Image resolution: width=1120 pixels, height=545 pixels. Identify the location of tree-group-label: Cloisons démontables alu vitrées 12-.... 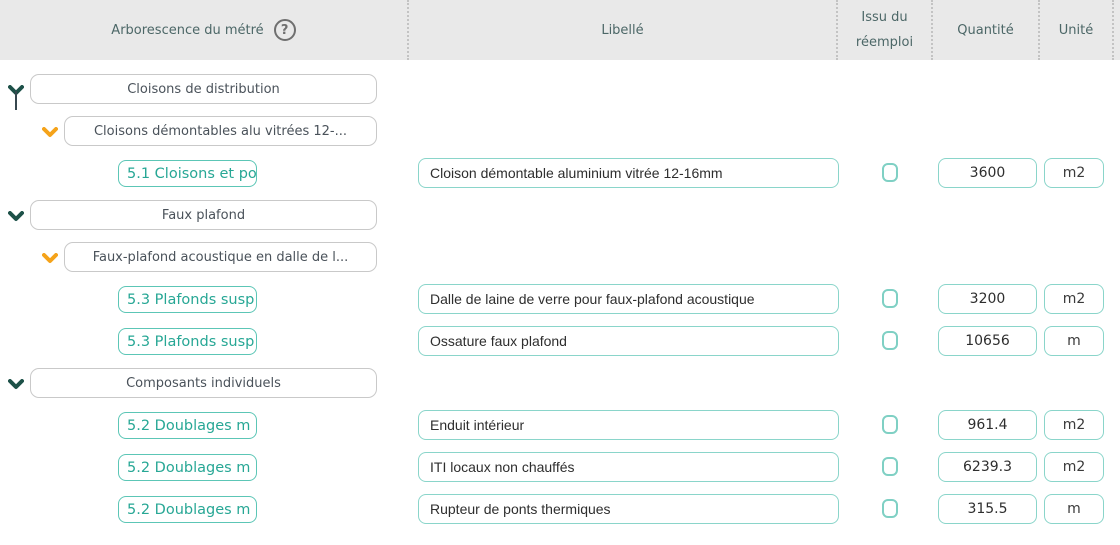
(220, 131).